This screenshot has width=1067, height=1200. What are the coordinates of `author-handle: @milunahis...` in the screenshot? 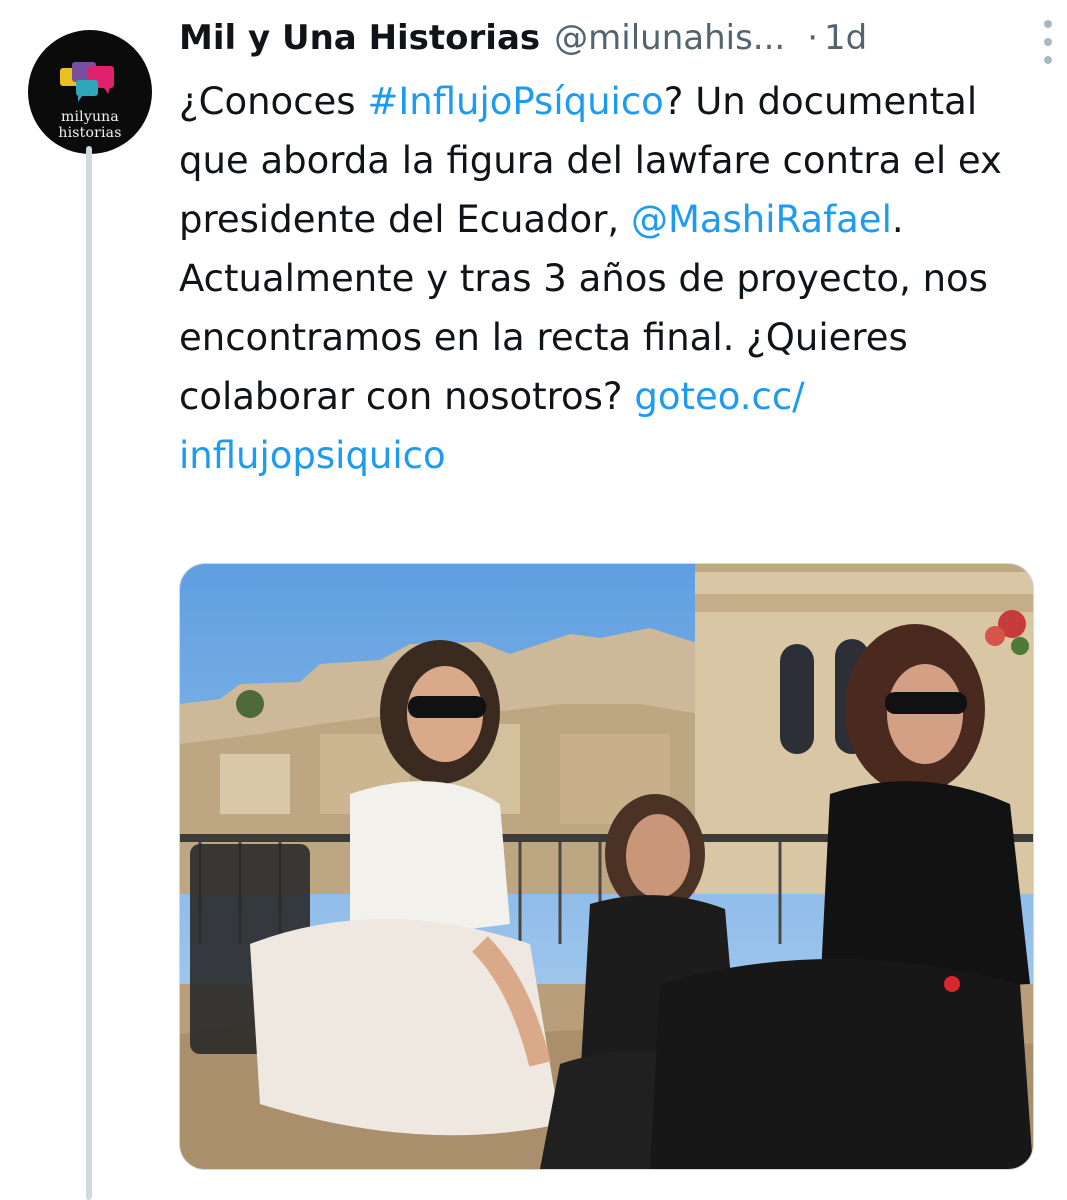 It's located at (669, 38).